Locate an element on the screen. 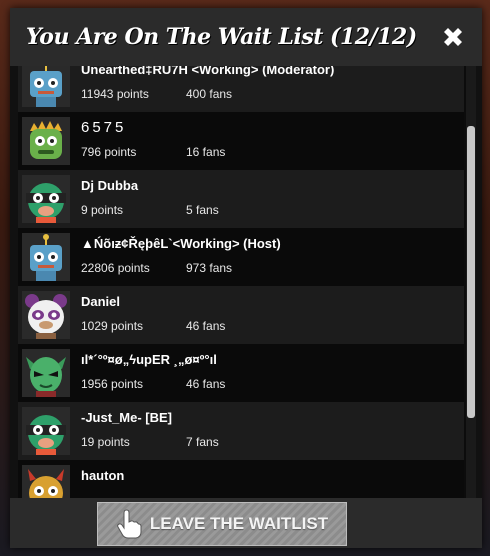  scrollbar-thumb is located at coordinates (471, 272).